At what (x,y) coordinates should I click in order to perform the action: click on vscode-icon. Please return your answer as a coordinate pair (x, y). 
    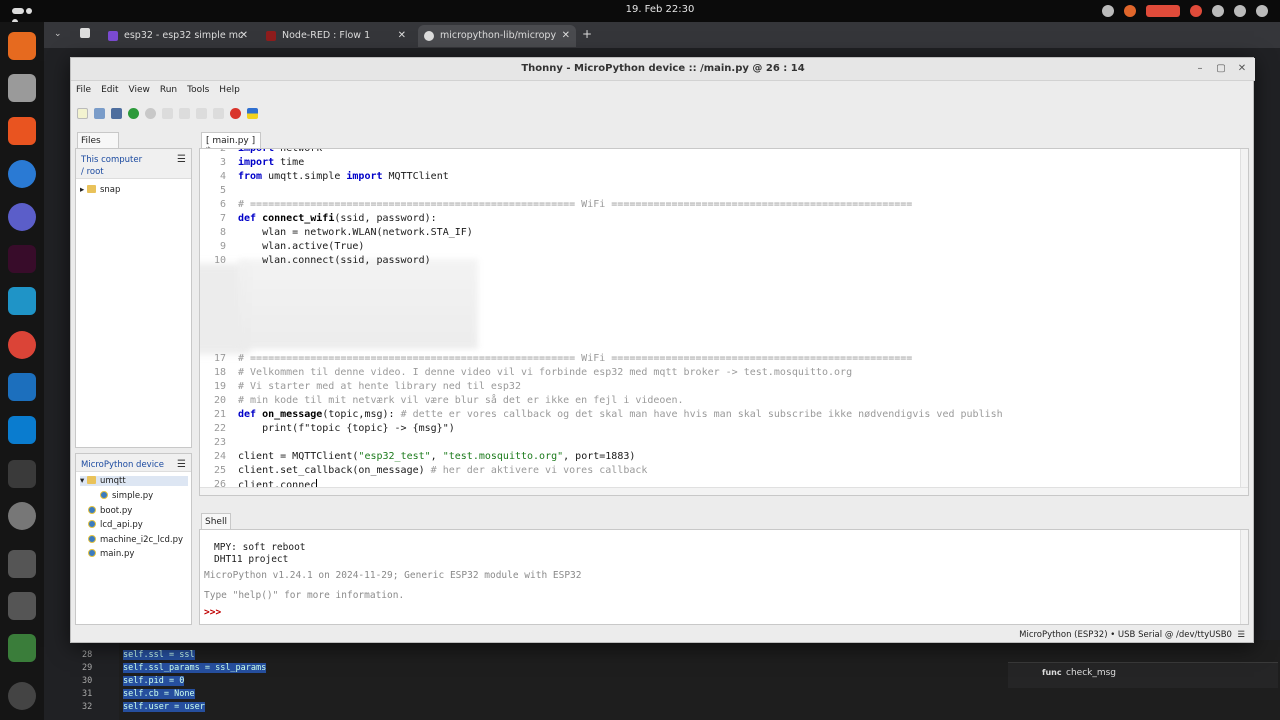
    Looking at the image, I should click on (22, 430).